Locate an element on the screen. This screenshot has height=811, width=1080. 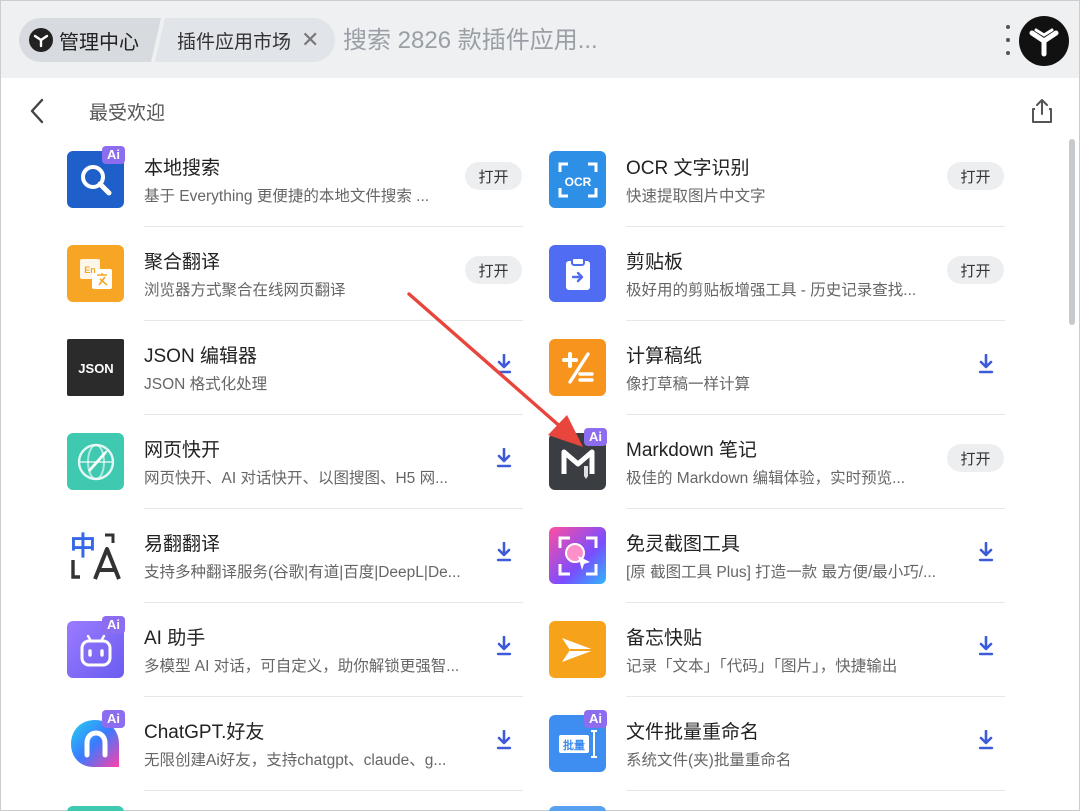
share-button is located at coordinates (1042, 111).